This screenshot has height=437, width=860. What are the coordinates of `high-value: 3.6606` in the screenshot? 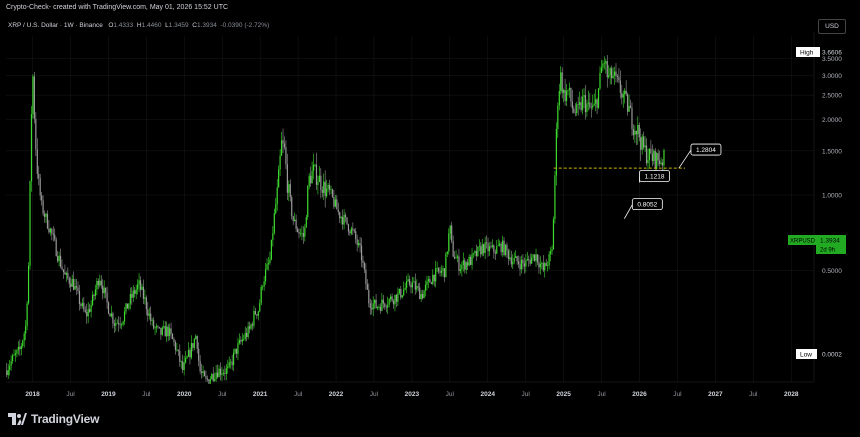 It's located at (832, 53).